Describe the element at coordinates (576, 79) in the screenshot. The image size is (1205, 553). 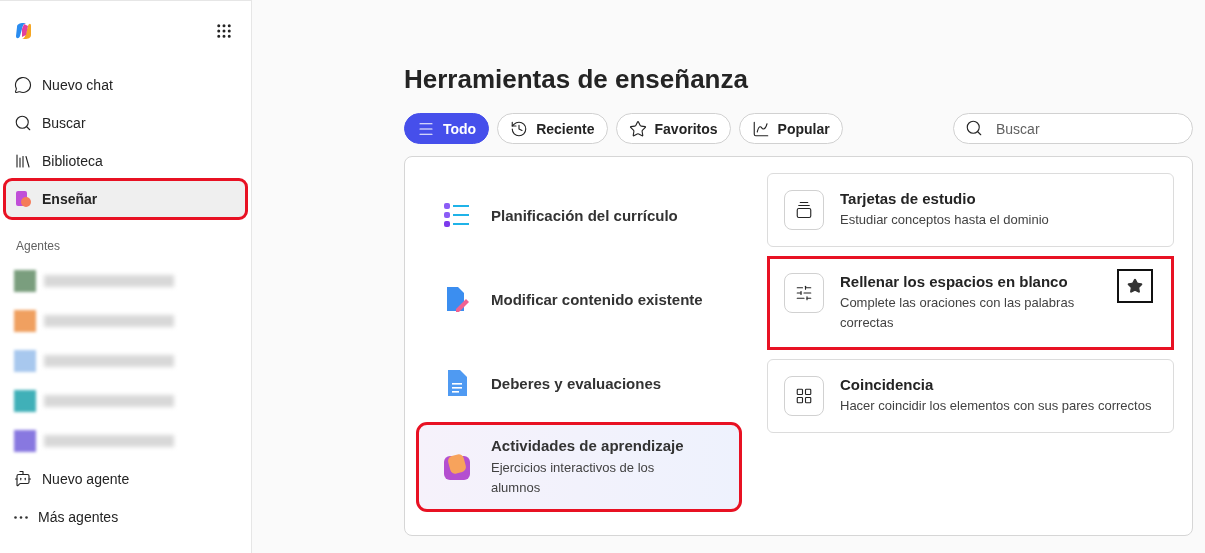
I see `page-title: Herramientas de enseñanza` at that location.